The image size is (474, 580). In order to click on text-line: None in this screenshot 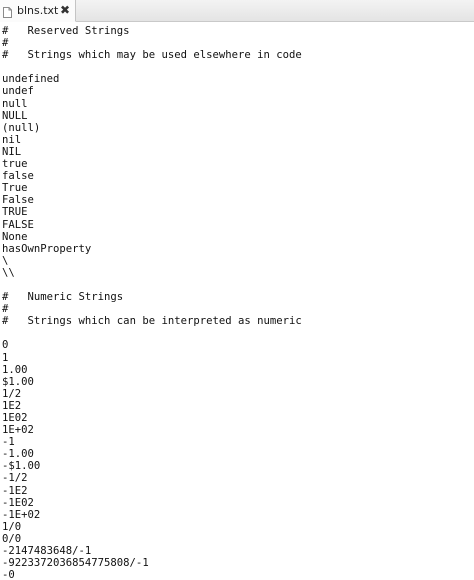, I will do `click(15, 236)`.